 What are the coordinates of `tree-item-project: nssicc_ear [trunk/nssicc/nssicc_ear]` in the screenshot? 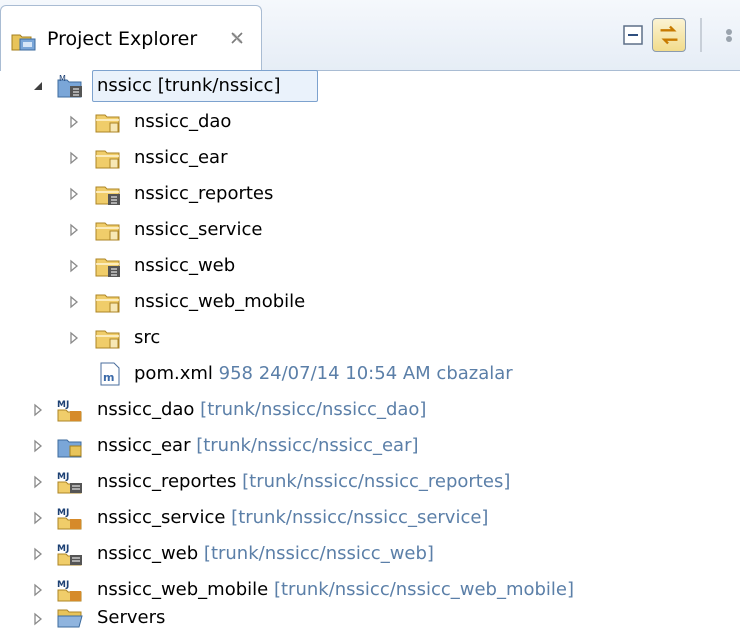 It's located at (370, 446).